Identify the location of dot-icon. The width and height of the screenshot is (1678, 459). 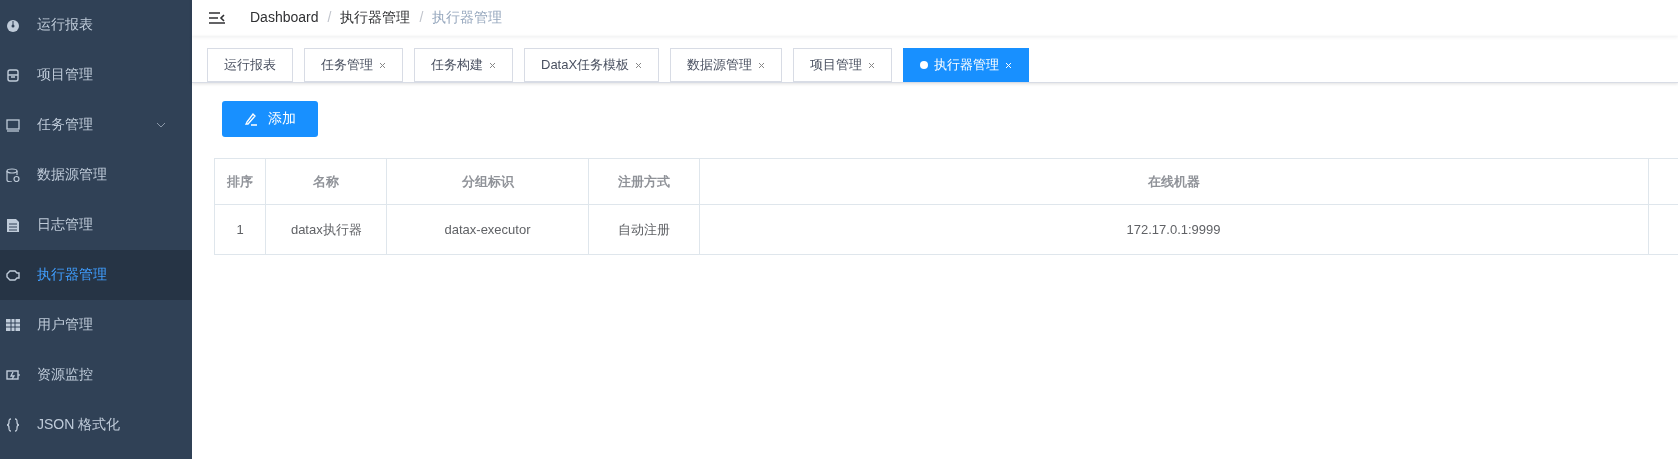
(924, 65).